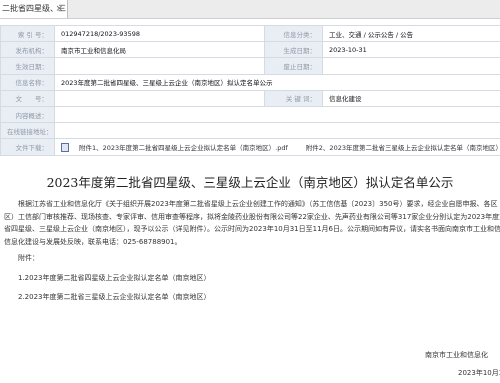  I want to click on attachment-link-1: 附件1、2023年度第二批省四星级上云企业拟认定名单（南京地区）.pdf, so click(183, 148).